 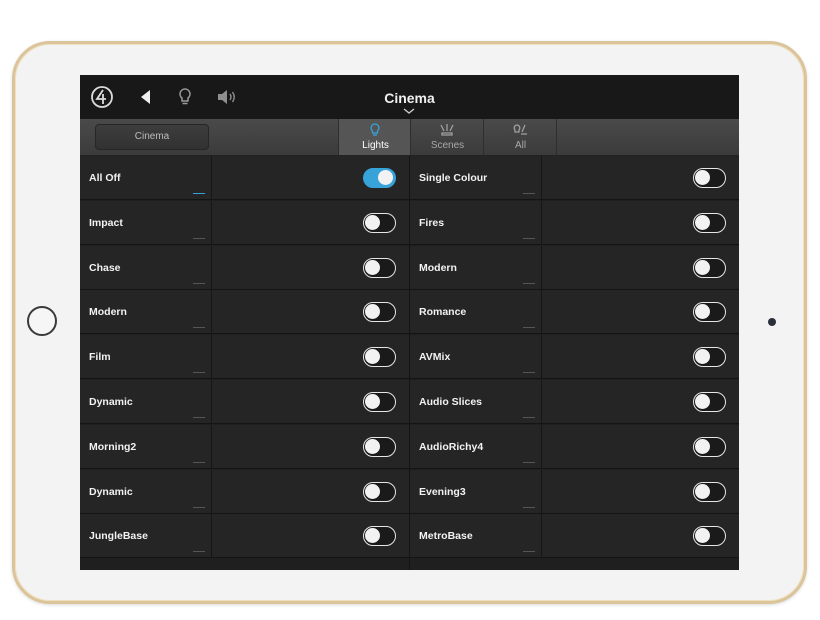 I want to click on sub-toolbar: Cinema Lights Scenes All, so click(x=409, y=137).